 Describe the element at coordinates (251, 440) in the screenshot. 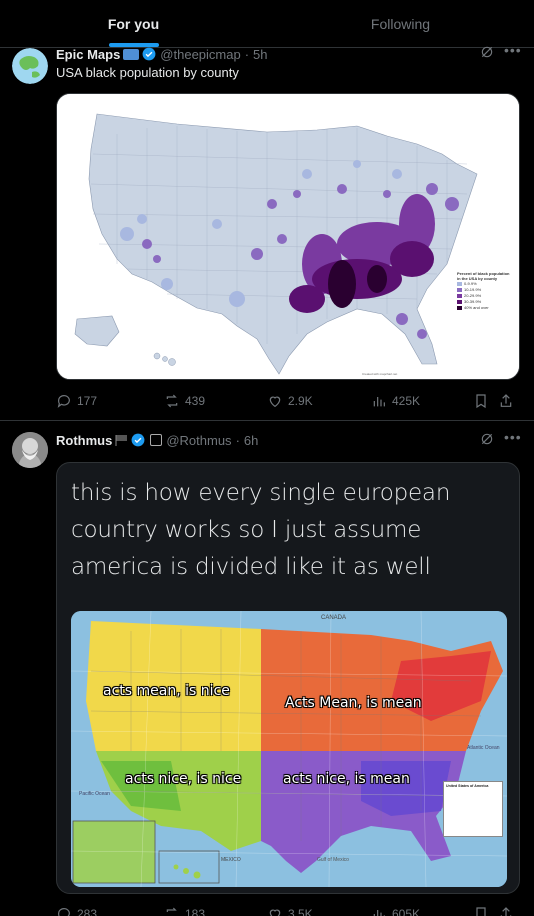

I see `post-time: 6h` at that location.